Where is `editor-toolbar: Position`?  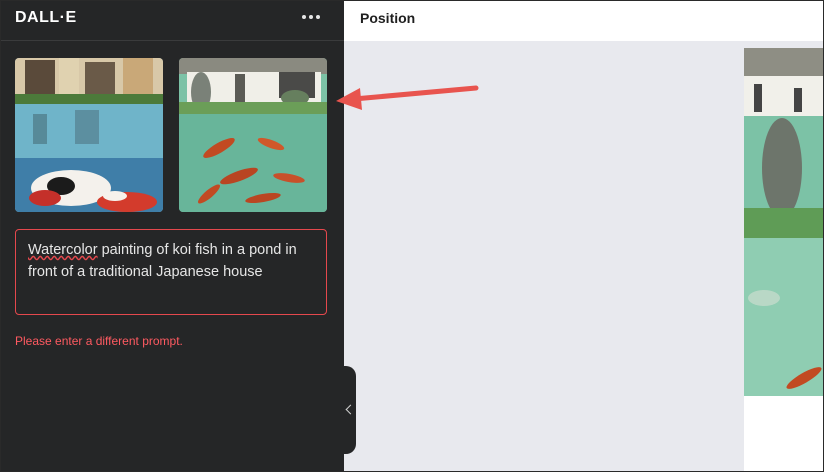
editor-toolbar: Position is located at coordinates (584, 20).